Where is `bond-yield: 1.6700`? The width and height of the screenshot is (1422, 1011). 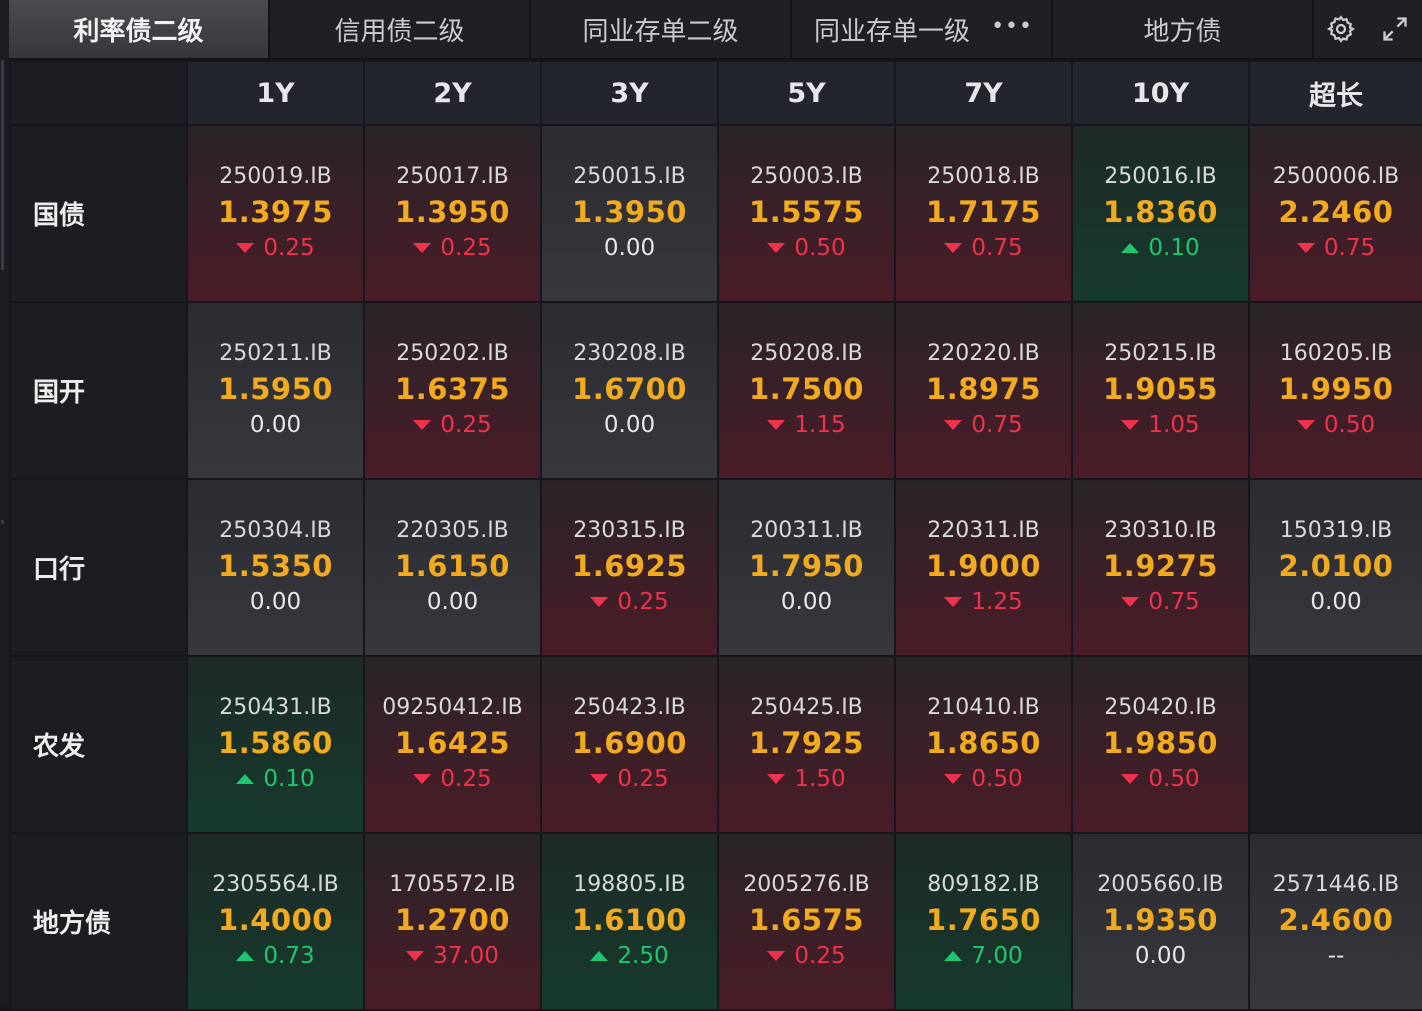 bond-yield: 1.6700 is located at coordinates (629, 389).